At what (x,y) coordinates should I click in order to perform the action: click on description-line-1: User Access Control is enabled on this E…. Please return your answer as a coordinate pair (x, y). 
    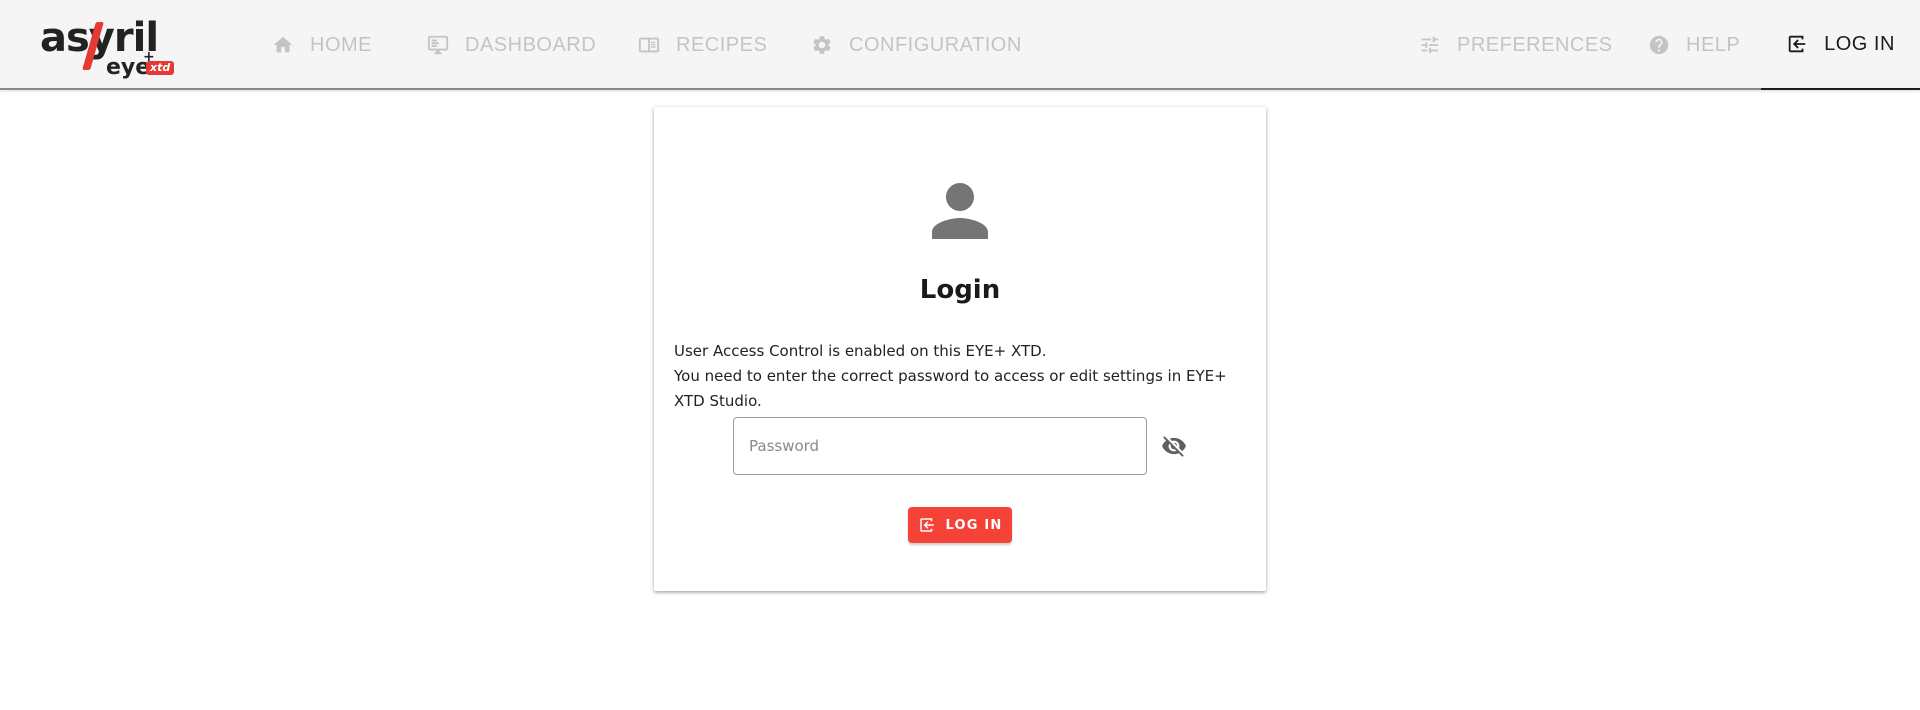
    Looking at the image, I should click on (860, 351).